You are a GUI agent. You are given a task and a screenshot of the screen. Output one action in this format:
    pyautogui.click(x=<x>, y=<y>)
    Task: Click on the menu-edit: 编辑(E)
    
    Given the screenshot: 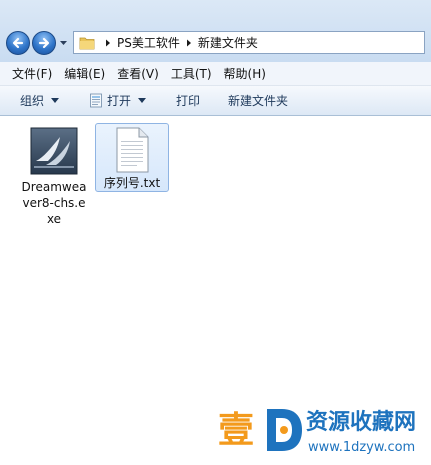 What is the action you would take?
    pyautogui.click(x=84, y=74)
    